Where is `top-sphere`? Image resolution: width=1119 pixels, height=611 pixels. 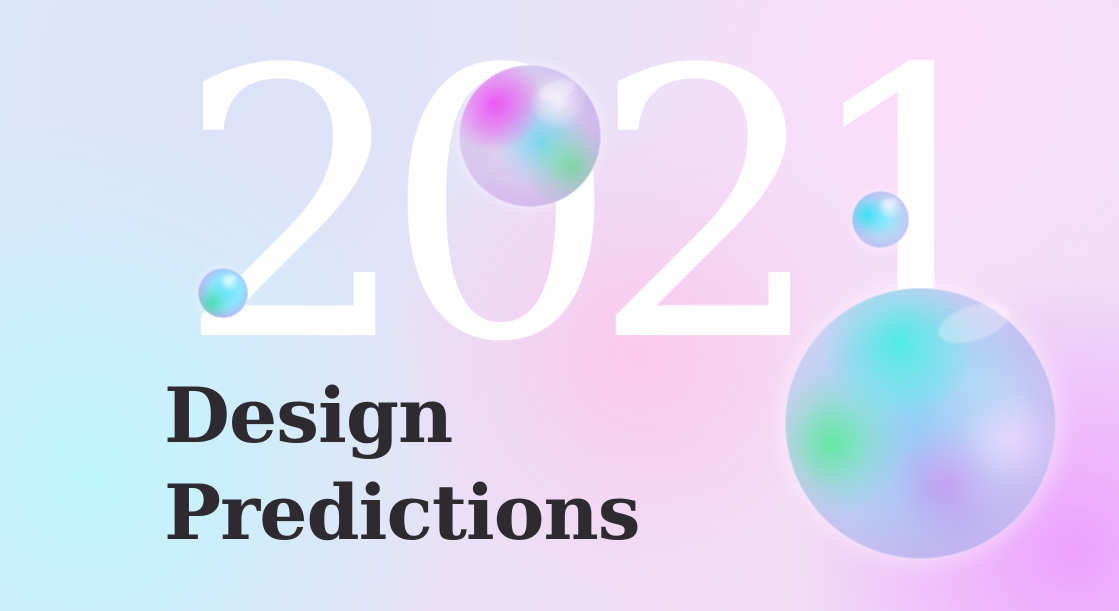
top-sphere is located at coordinates (530, 136).